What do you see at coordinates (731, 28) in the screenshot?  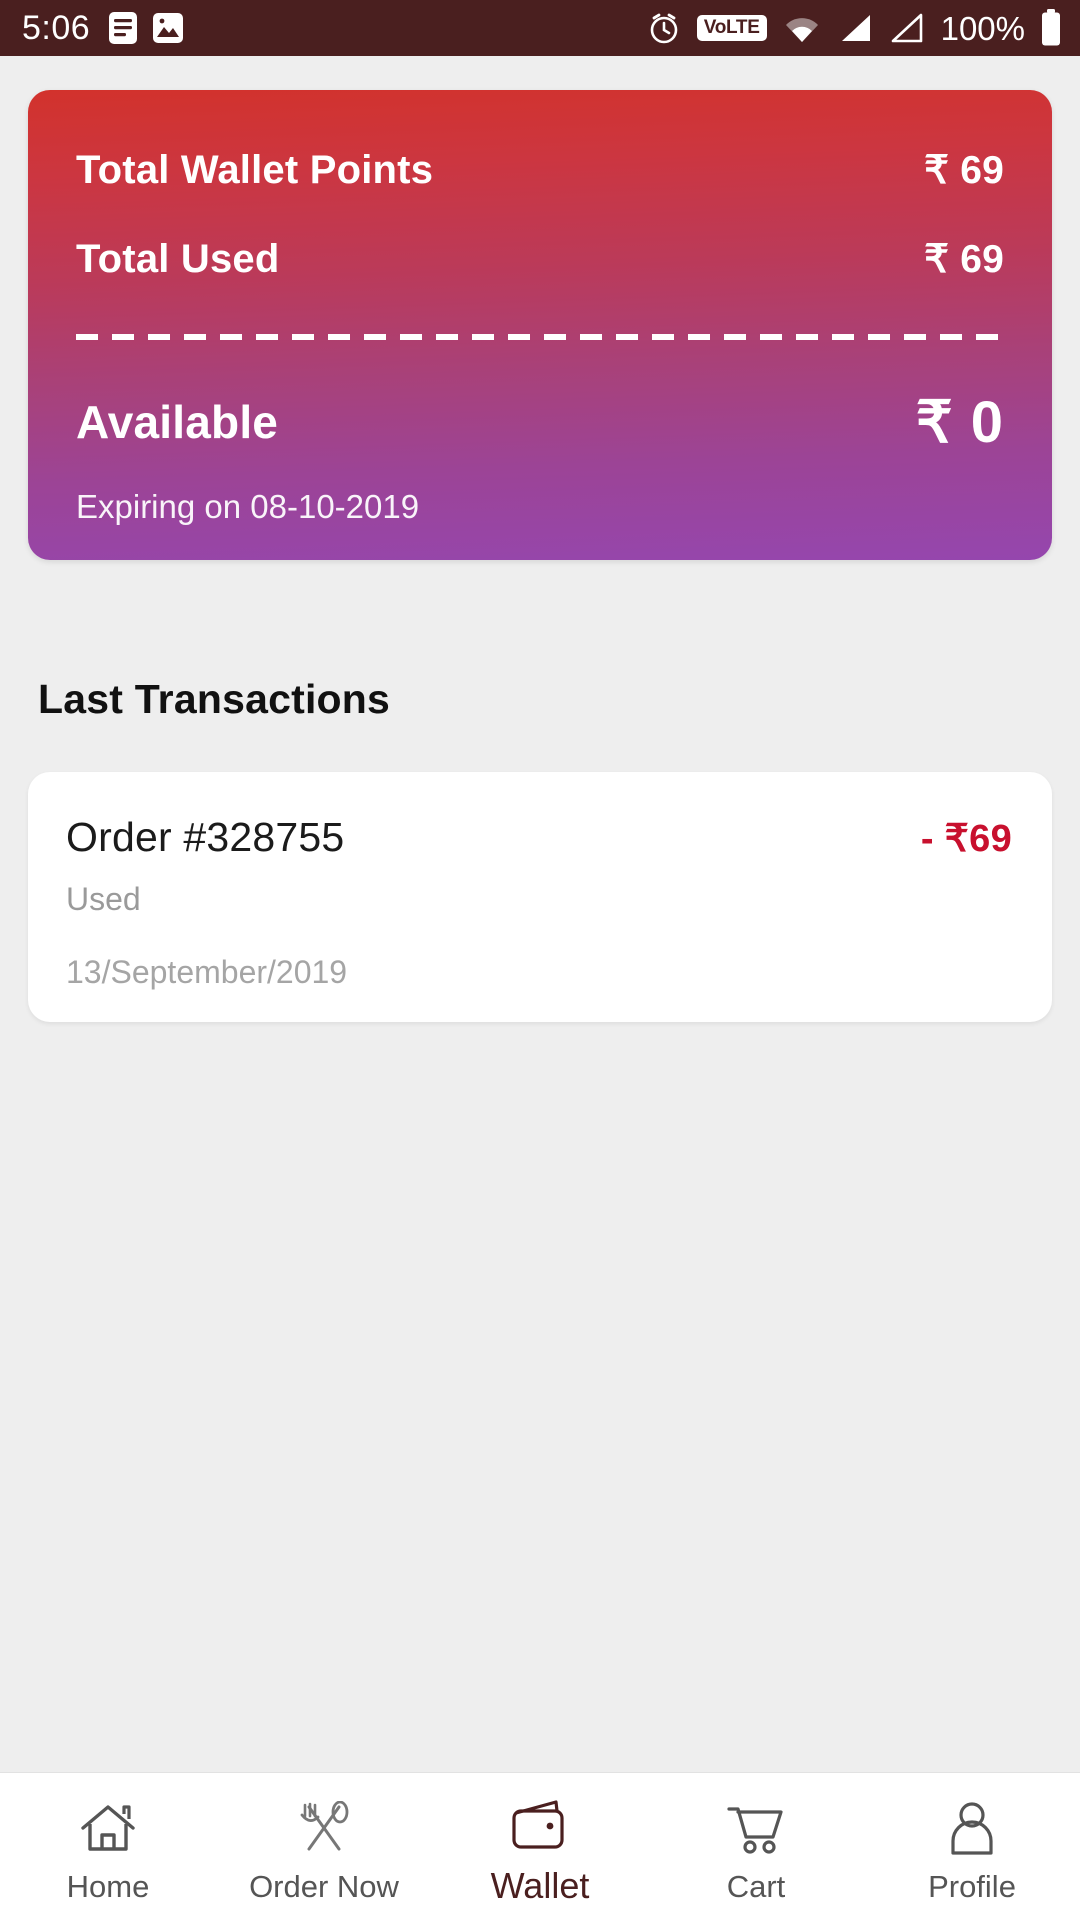 I see `volte-icon: VoLTE` at bounding box center [731, 28].